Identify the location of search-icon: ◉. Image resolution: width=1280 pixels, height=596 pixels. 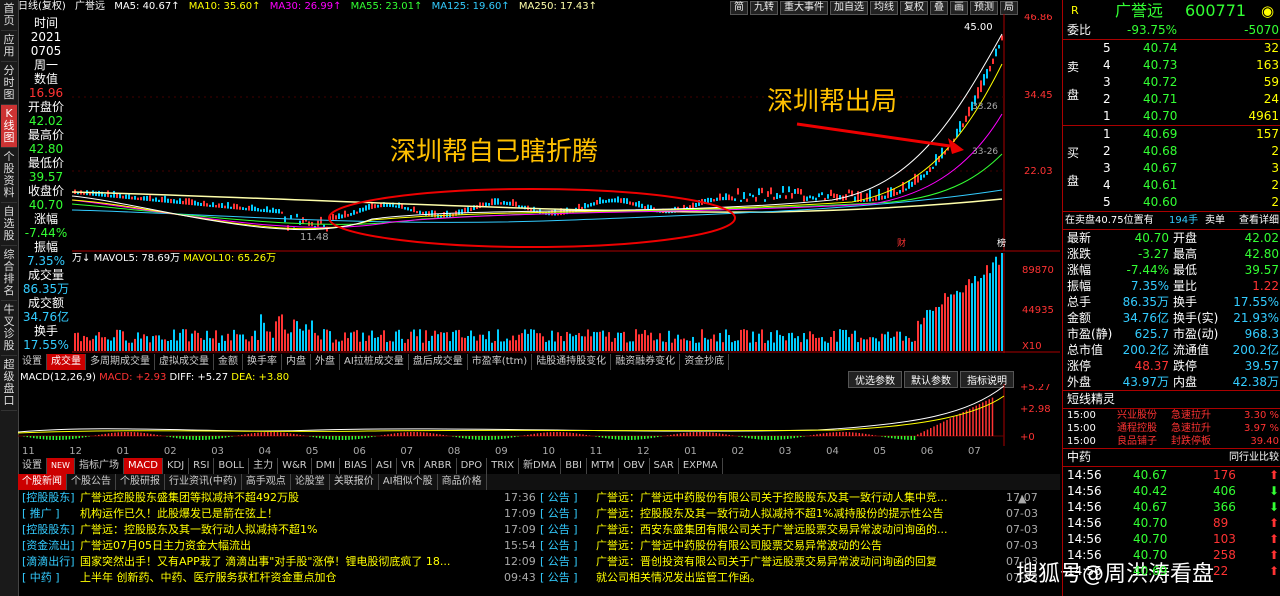
(1267, 11).